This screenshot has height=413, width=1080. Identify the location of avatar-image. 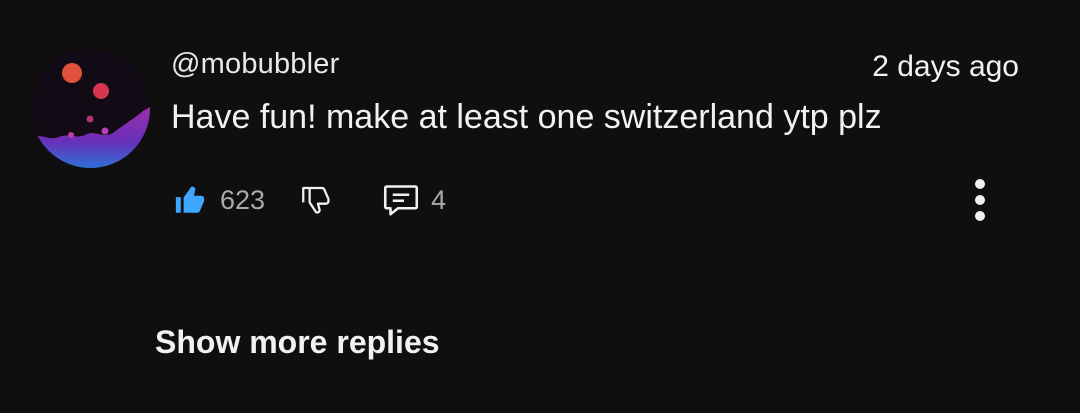
(90, 108).